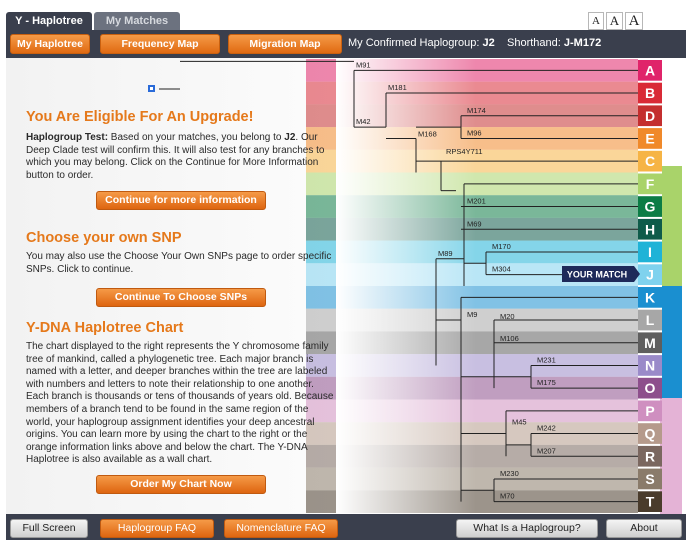  I want to click on font-medium-button: A, so click(614, 21).